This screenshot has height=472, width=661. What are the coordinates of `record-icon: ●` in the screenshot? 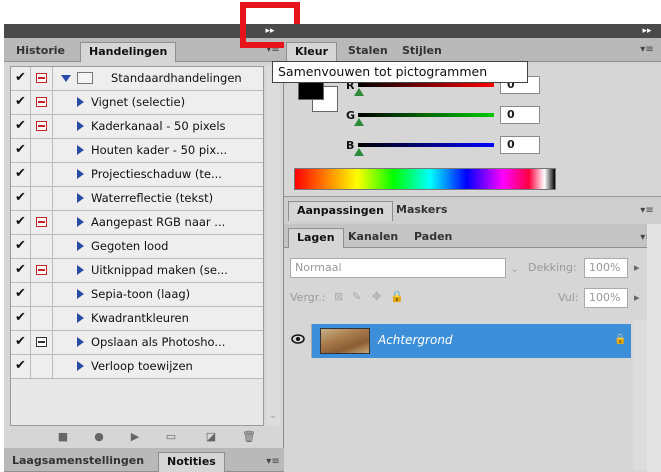 It's located at (99, 437).